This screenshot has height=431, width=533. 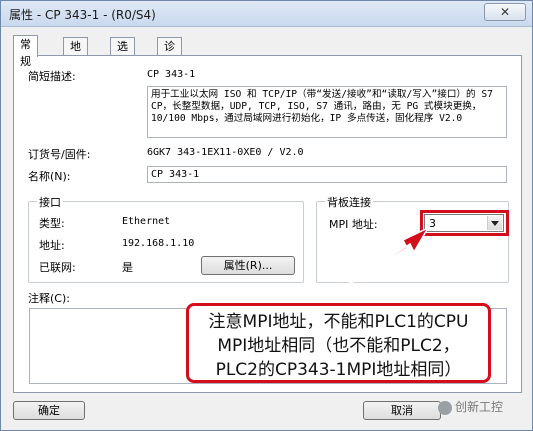 What do you see at coordinates (127, 267) in the screenshot?
I see `networked-value: 是` at bounding box center [127, 267].